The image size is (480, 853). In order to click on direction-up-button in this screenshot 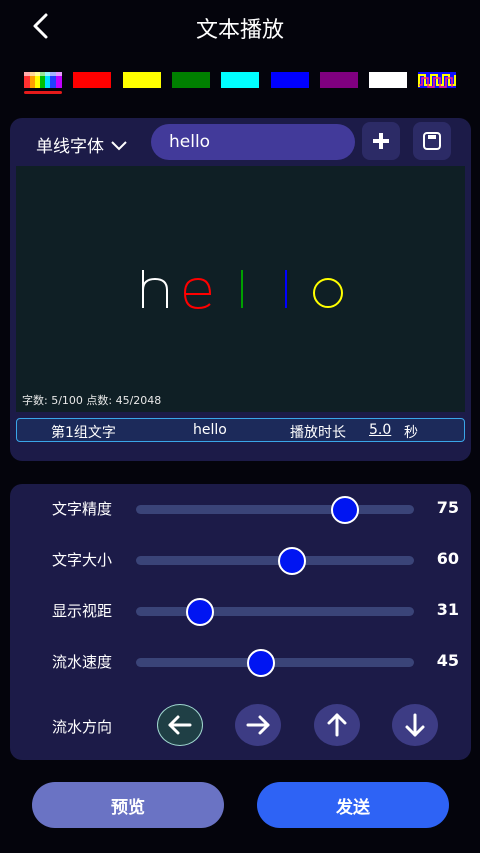, I will do `click(337, 725)`.